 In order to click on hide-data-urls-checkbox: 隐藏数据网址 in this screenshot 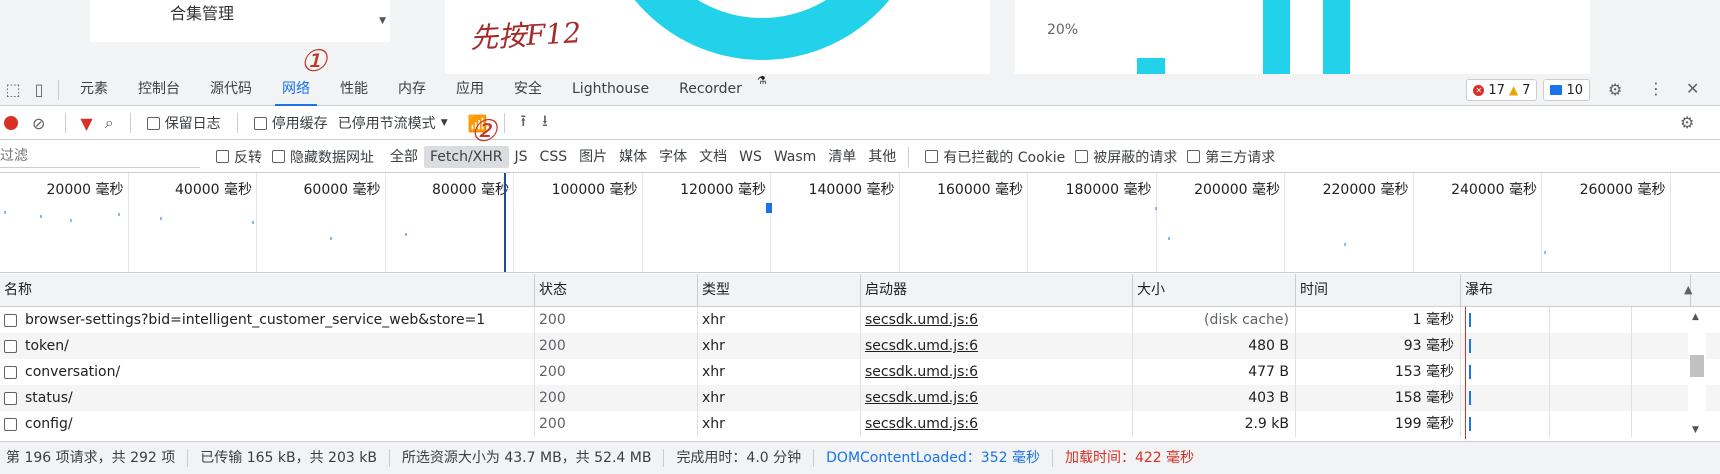, I will do `click(323, 157)`.